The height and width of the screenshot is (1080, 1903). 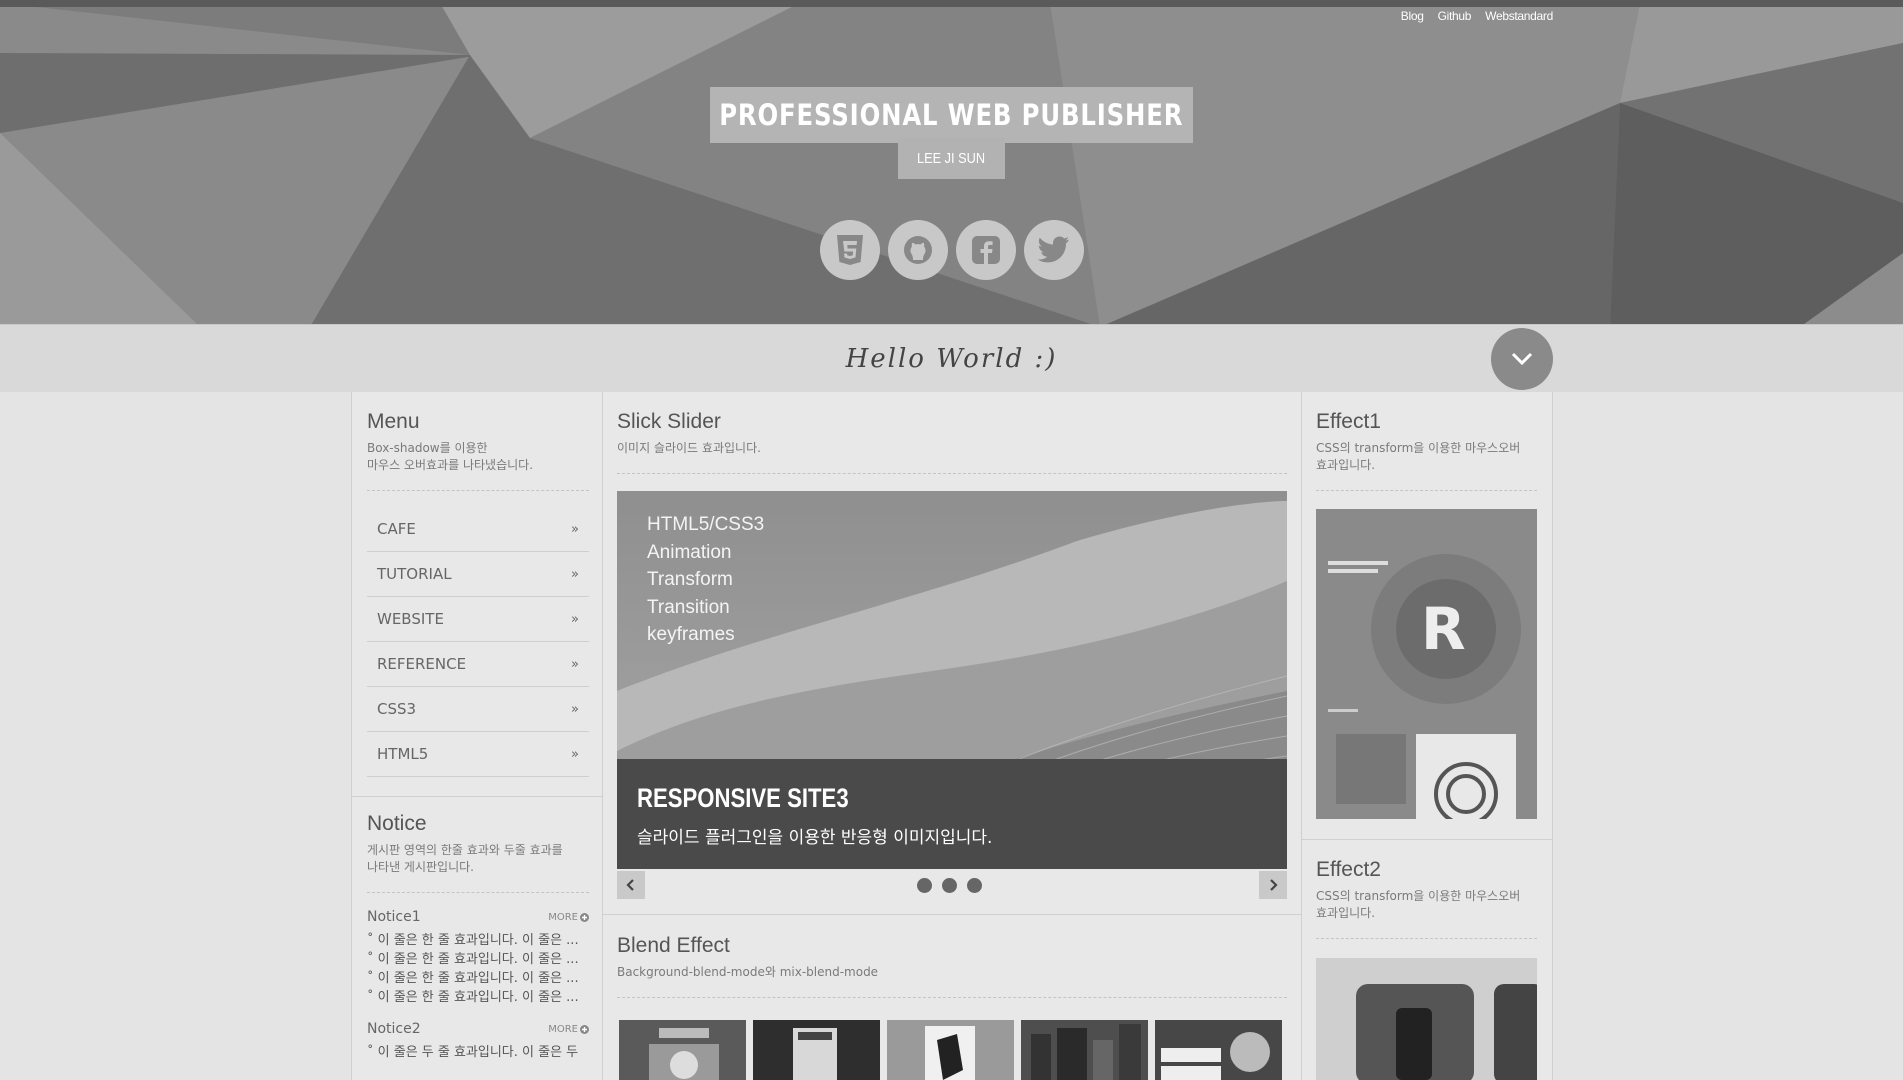 What do you see at coordinates (706, 524) in the screenshot?
I see `slide-line: HTML5/CSS3` at bounding box center [706, 524].